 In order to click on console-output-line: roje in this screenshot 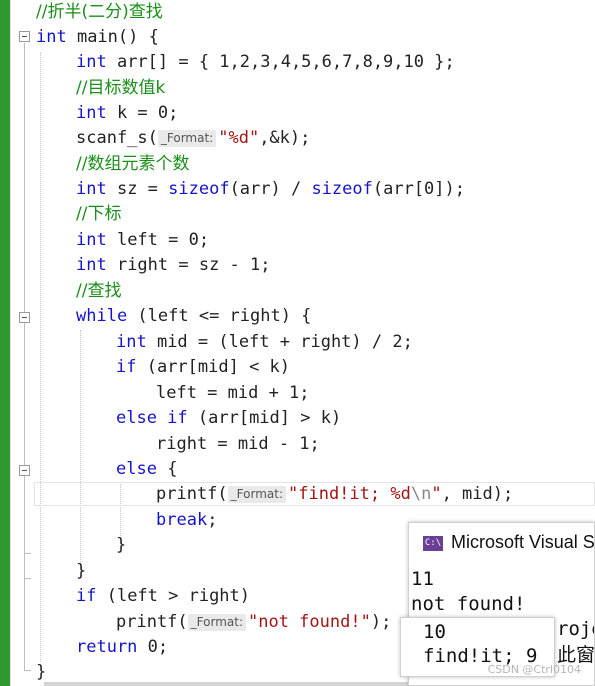, I will do `click(575, 629)`.